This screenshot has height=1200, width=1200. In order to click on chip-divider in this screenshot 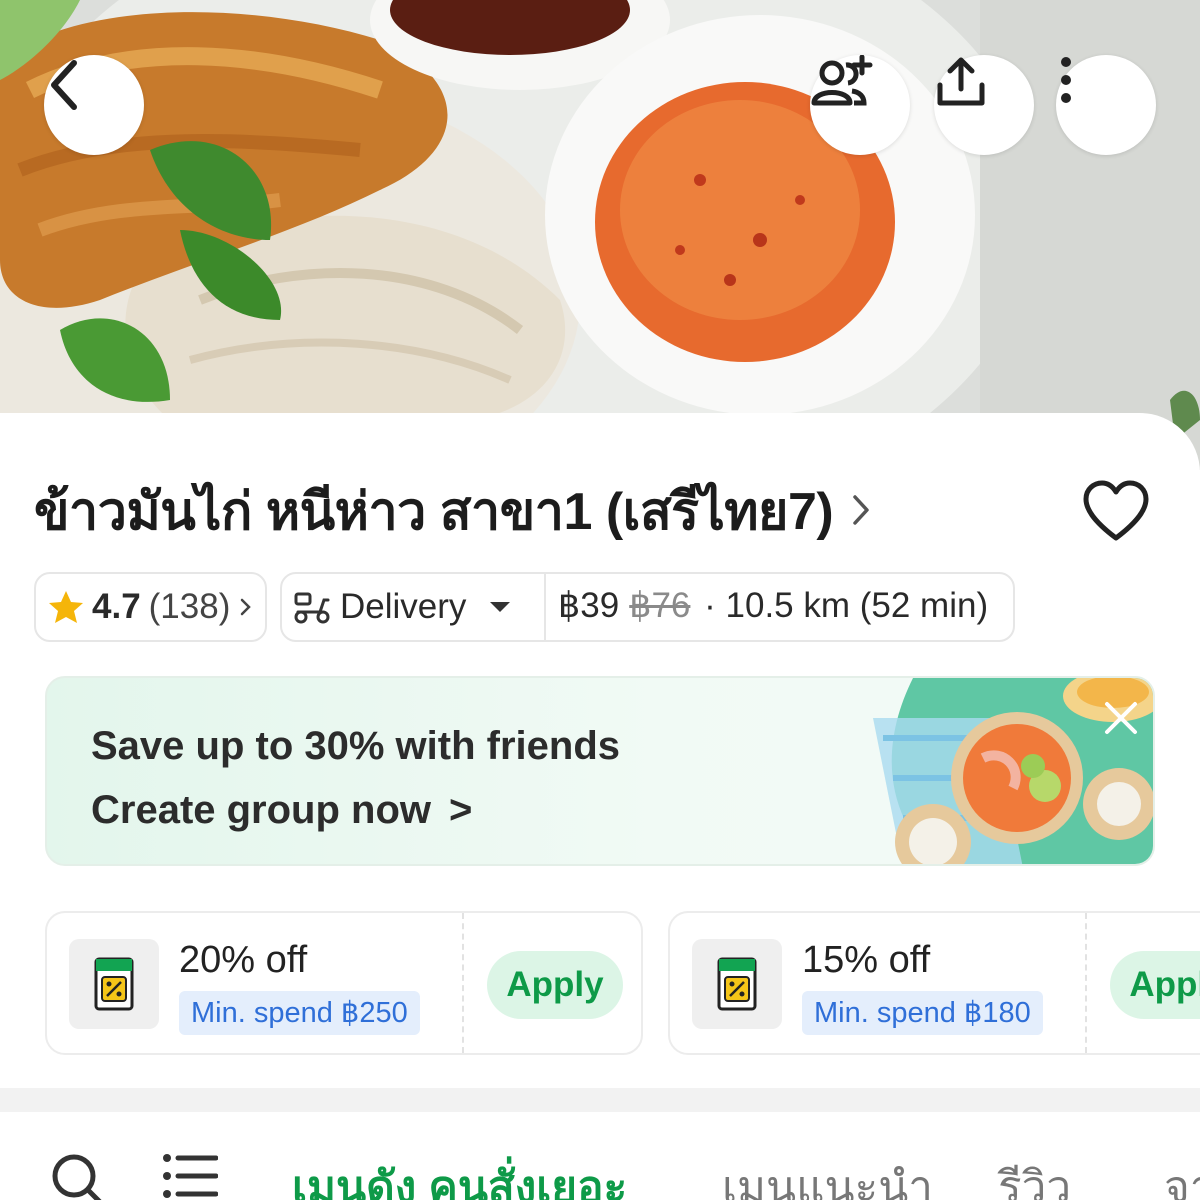, I will do `click(545, 607)`.